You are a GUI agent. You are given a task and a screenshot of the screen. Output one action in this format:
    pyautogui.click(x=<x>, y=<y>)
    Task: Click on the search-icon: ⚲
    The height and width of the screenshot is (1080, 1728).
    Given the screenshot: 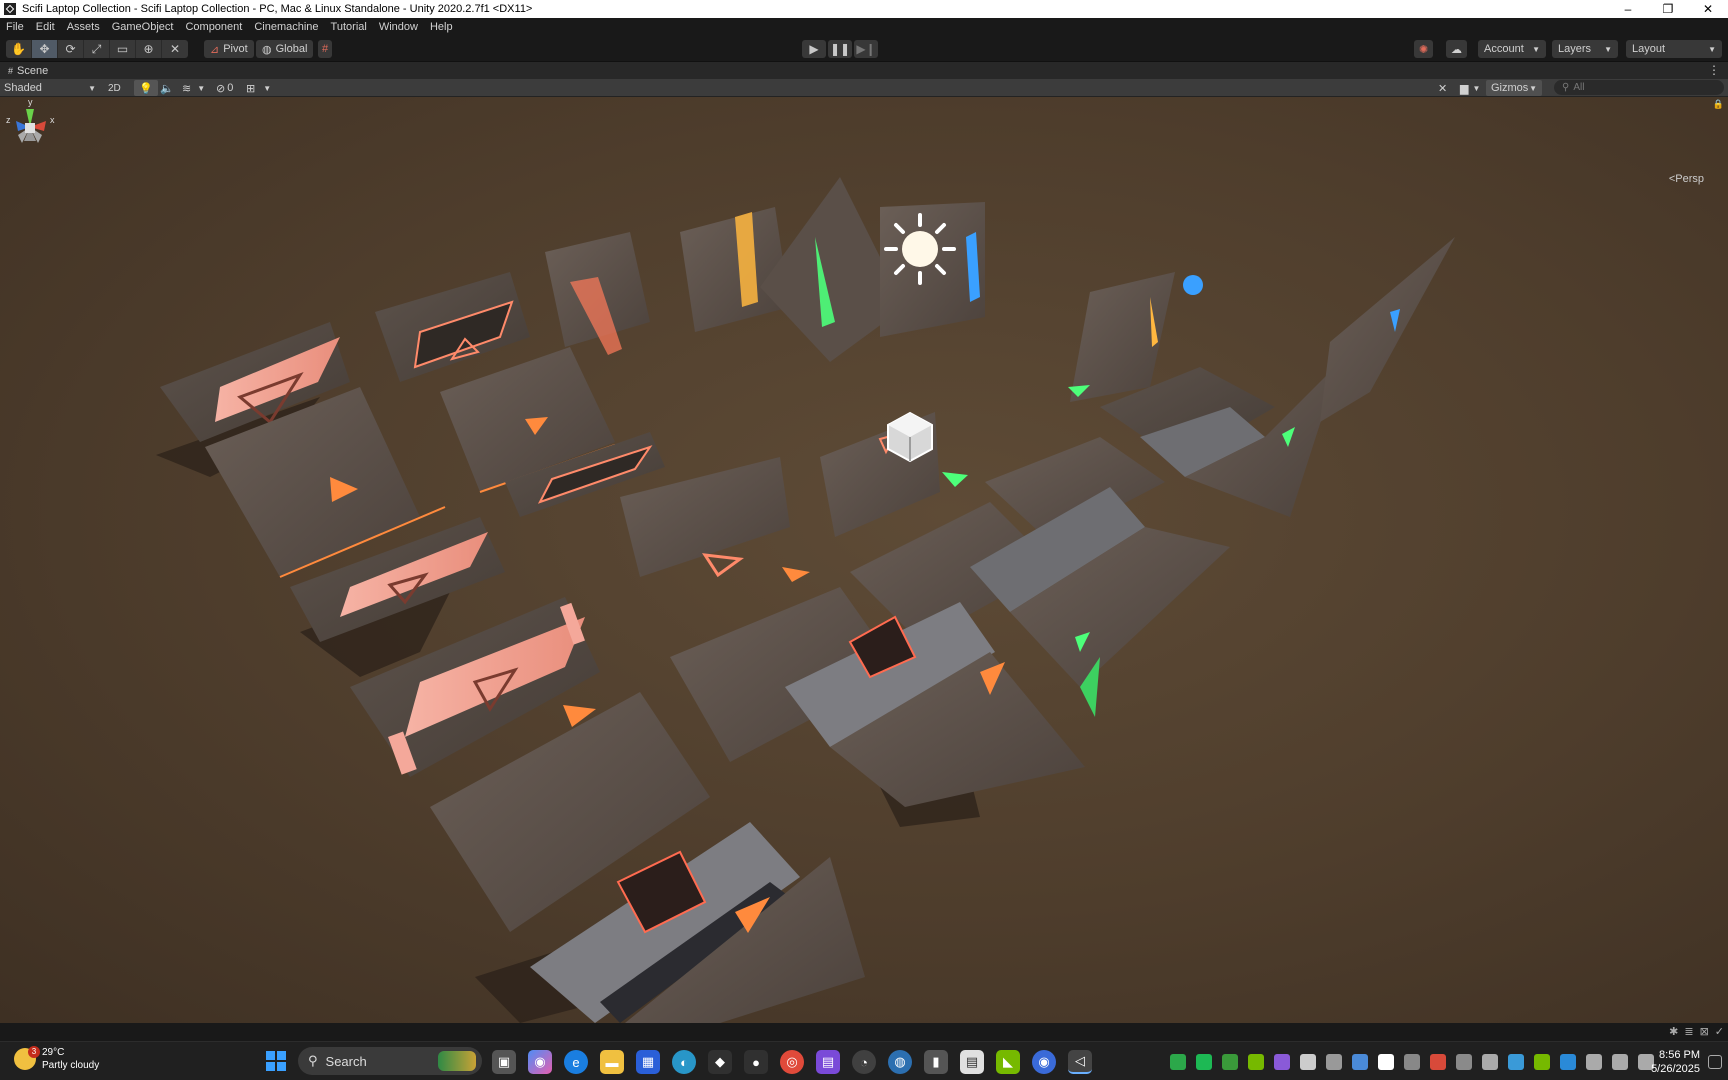 What is the action you would take?
    pyautogui.click(x=1566, y=87)
    